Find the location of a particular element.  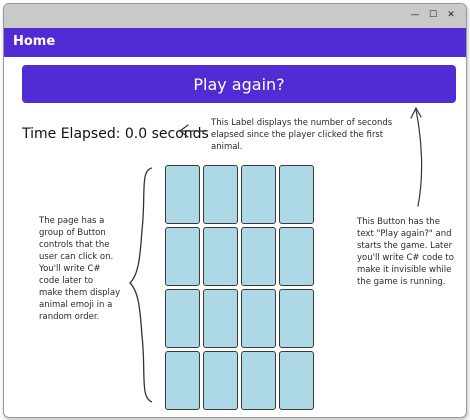

maximize-icon: ☐ is located at coordinates (433, 15).